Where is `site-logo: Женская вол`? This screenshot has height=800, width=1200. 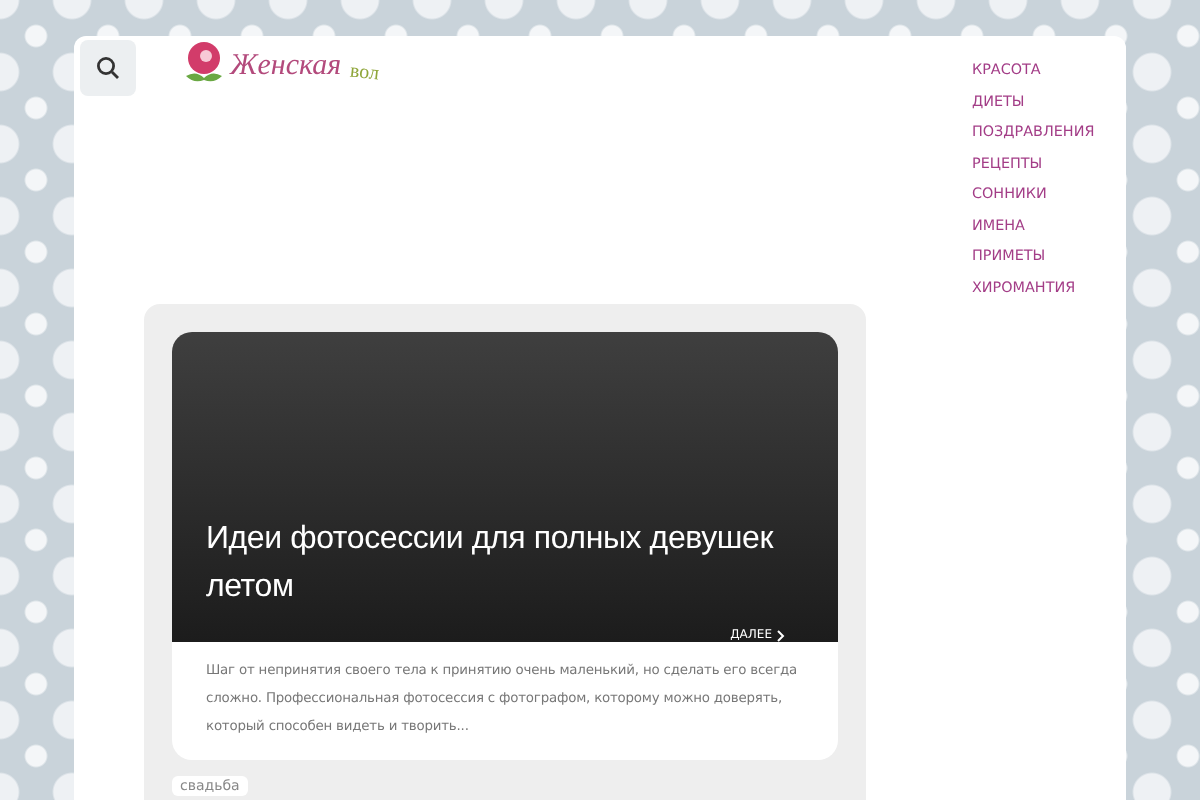
site-logo: Женская вол is located at coordinates (279, 62).